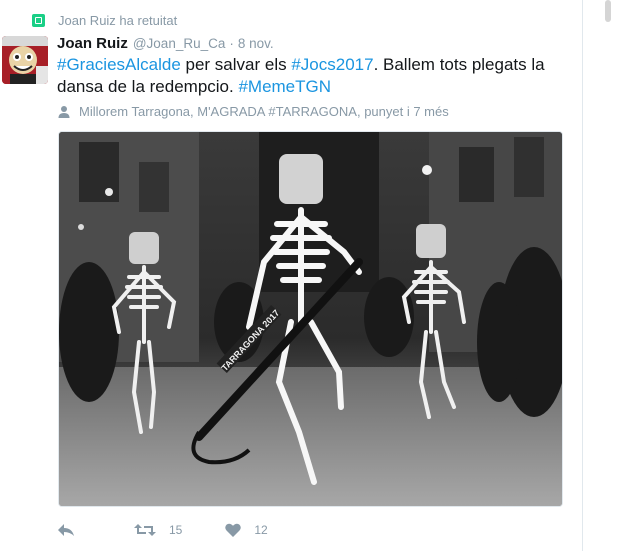  I want to click on reply-button, so click(67, 530).